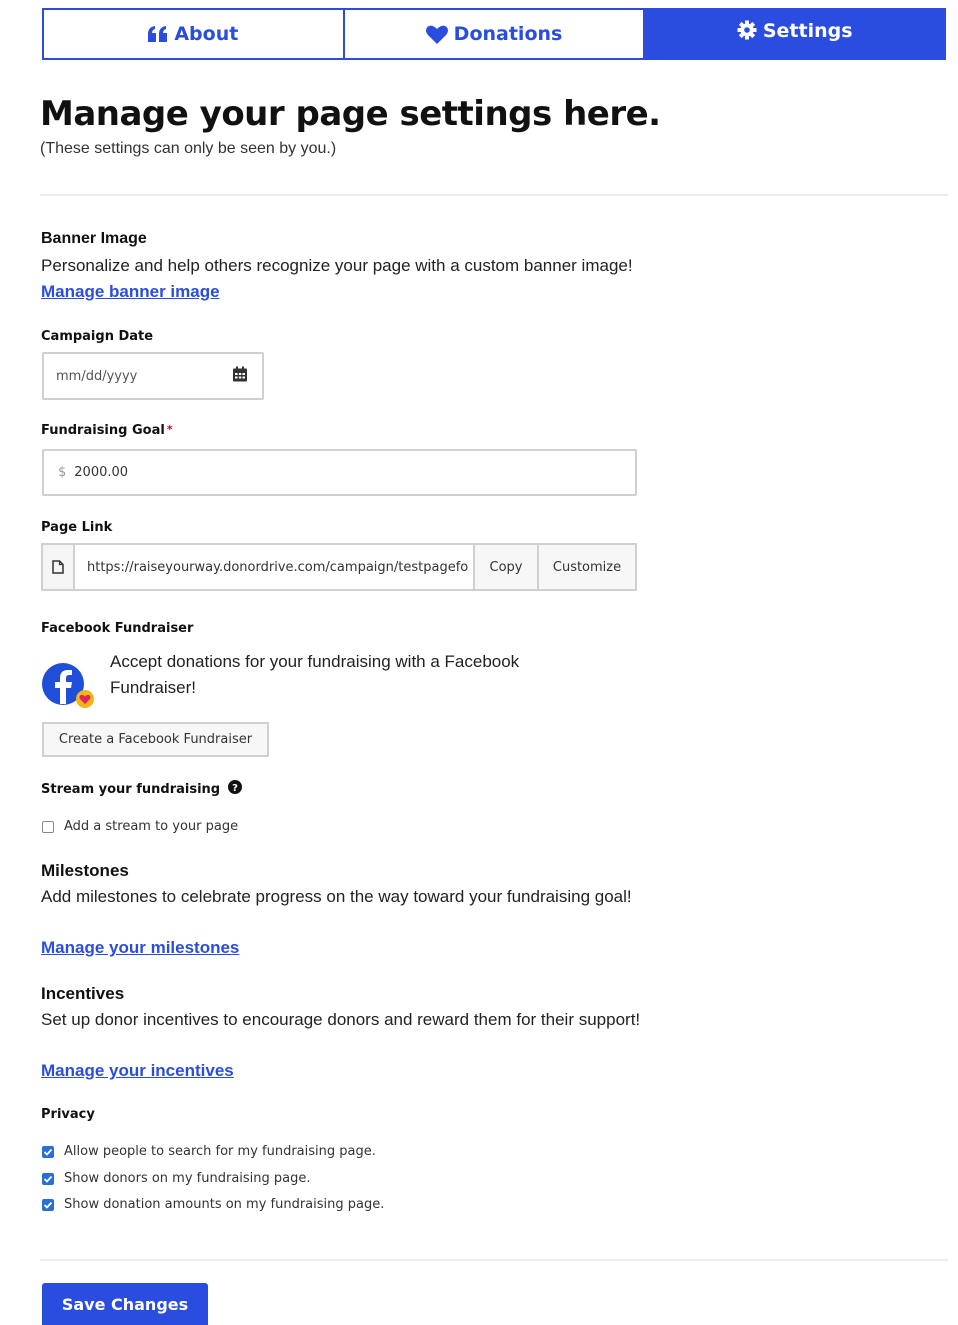 The image size is (958, 1325). I want to click on privacy-checkbox-donors, so click(48, 1178).